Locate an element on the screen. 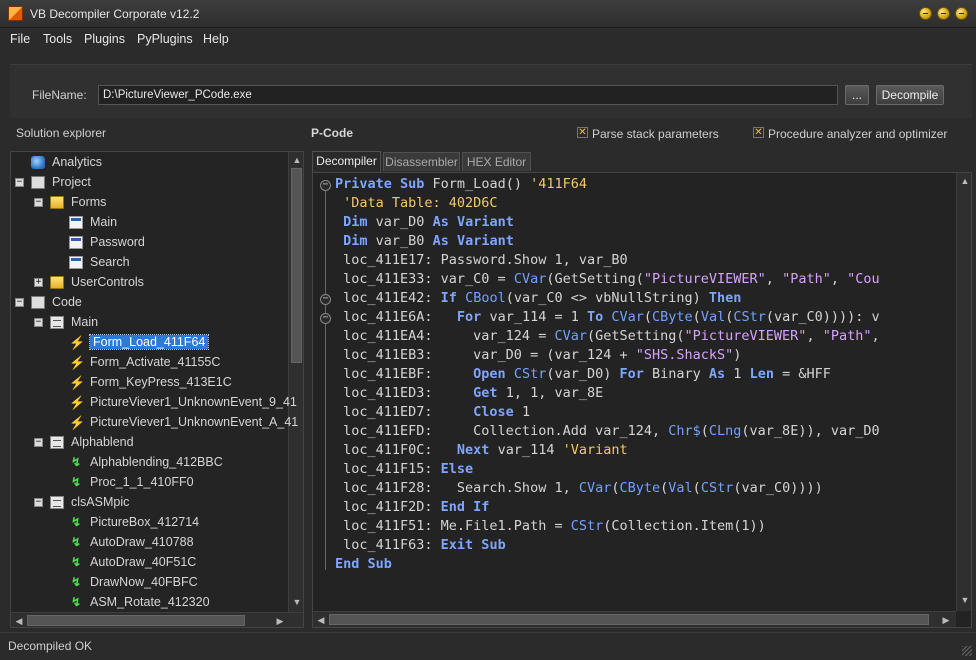 The image size is (976, 660). code-function: Val is located at coordinates (713, 317).